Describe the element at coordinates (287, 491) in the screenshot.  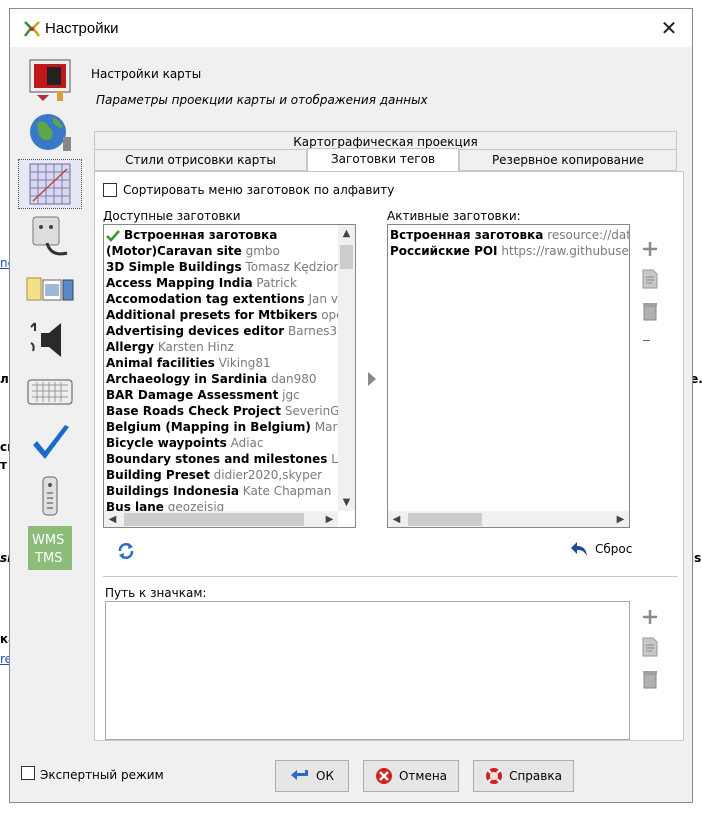
I see `preset-author: Kate Chapman` at that location.